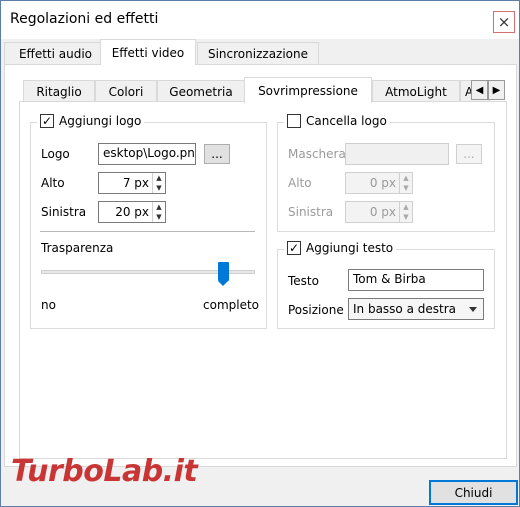 This screenshot has width=520, height=507. Describe the element at coordinates (147, 231) in the screenshot. I see `separator` at that location.